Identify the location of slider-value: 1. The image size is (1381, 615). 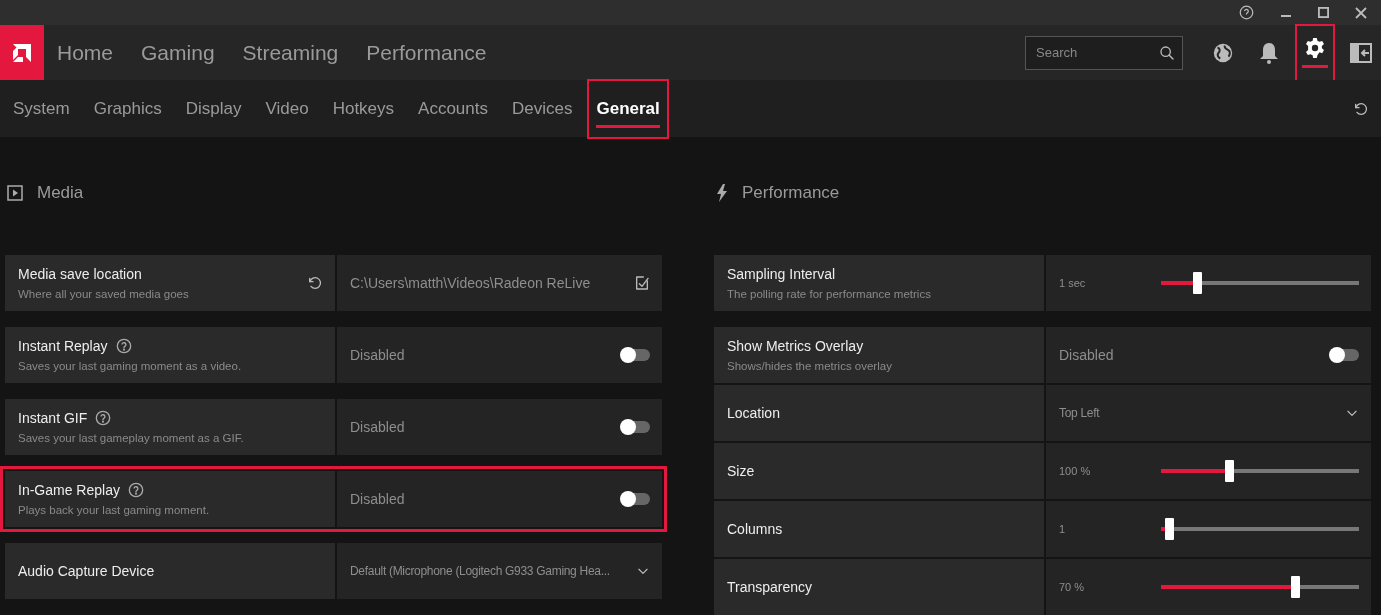
(1062, 529).